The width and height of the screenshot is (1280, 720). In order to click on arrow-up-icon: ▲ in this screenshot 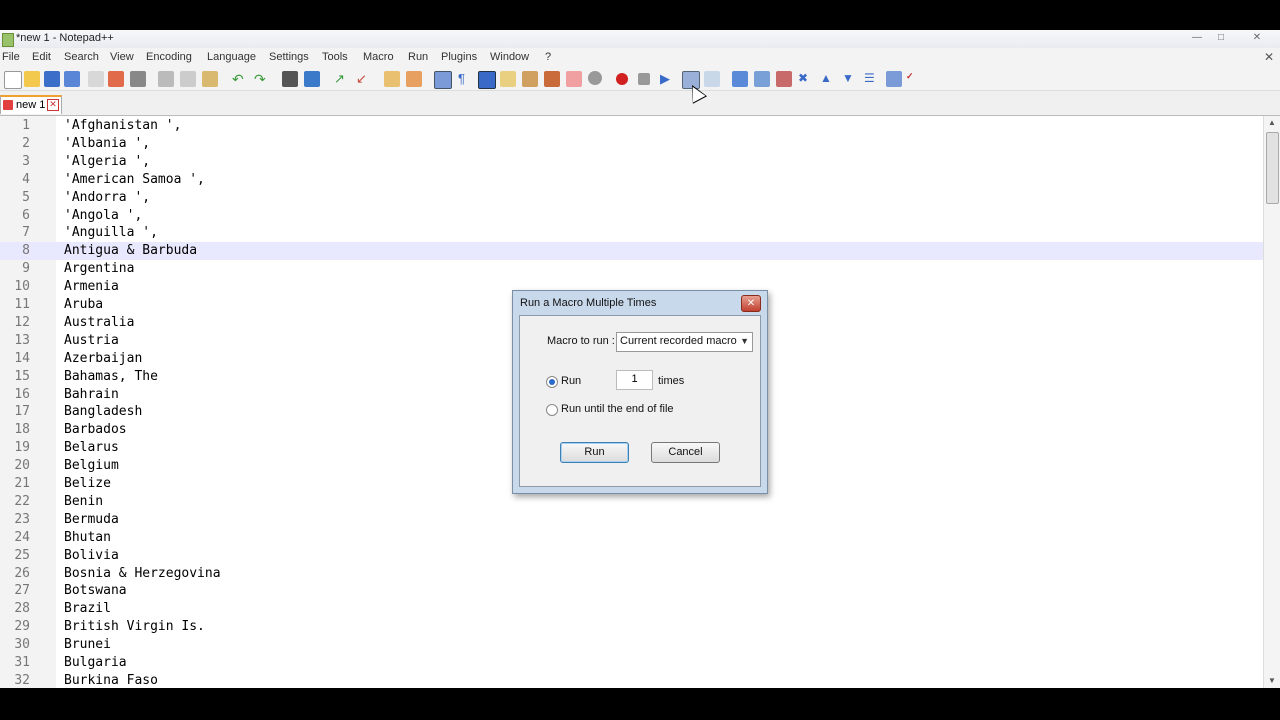, I will do `click(828, 79)`.